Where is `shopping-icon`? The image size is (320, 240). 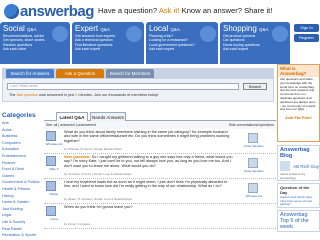
shopping-icon is located at coordinates (280, 34).